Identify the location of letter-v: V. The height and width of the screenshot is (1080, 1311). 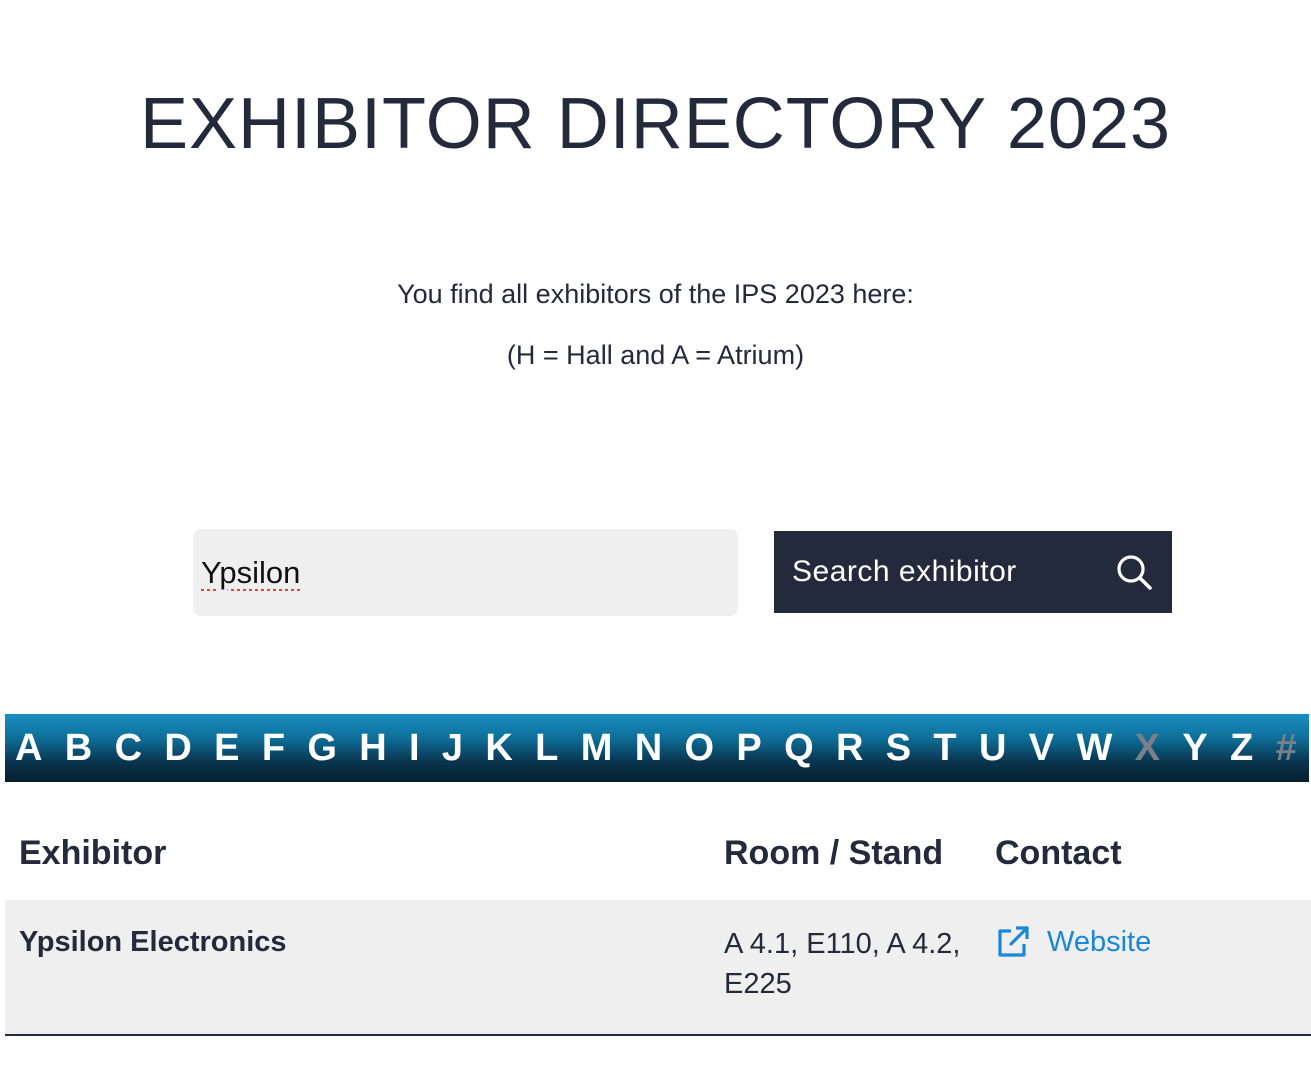
(1041, 748).